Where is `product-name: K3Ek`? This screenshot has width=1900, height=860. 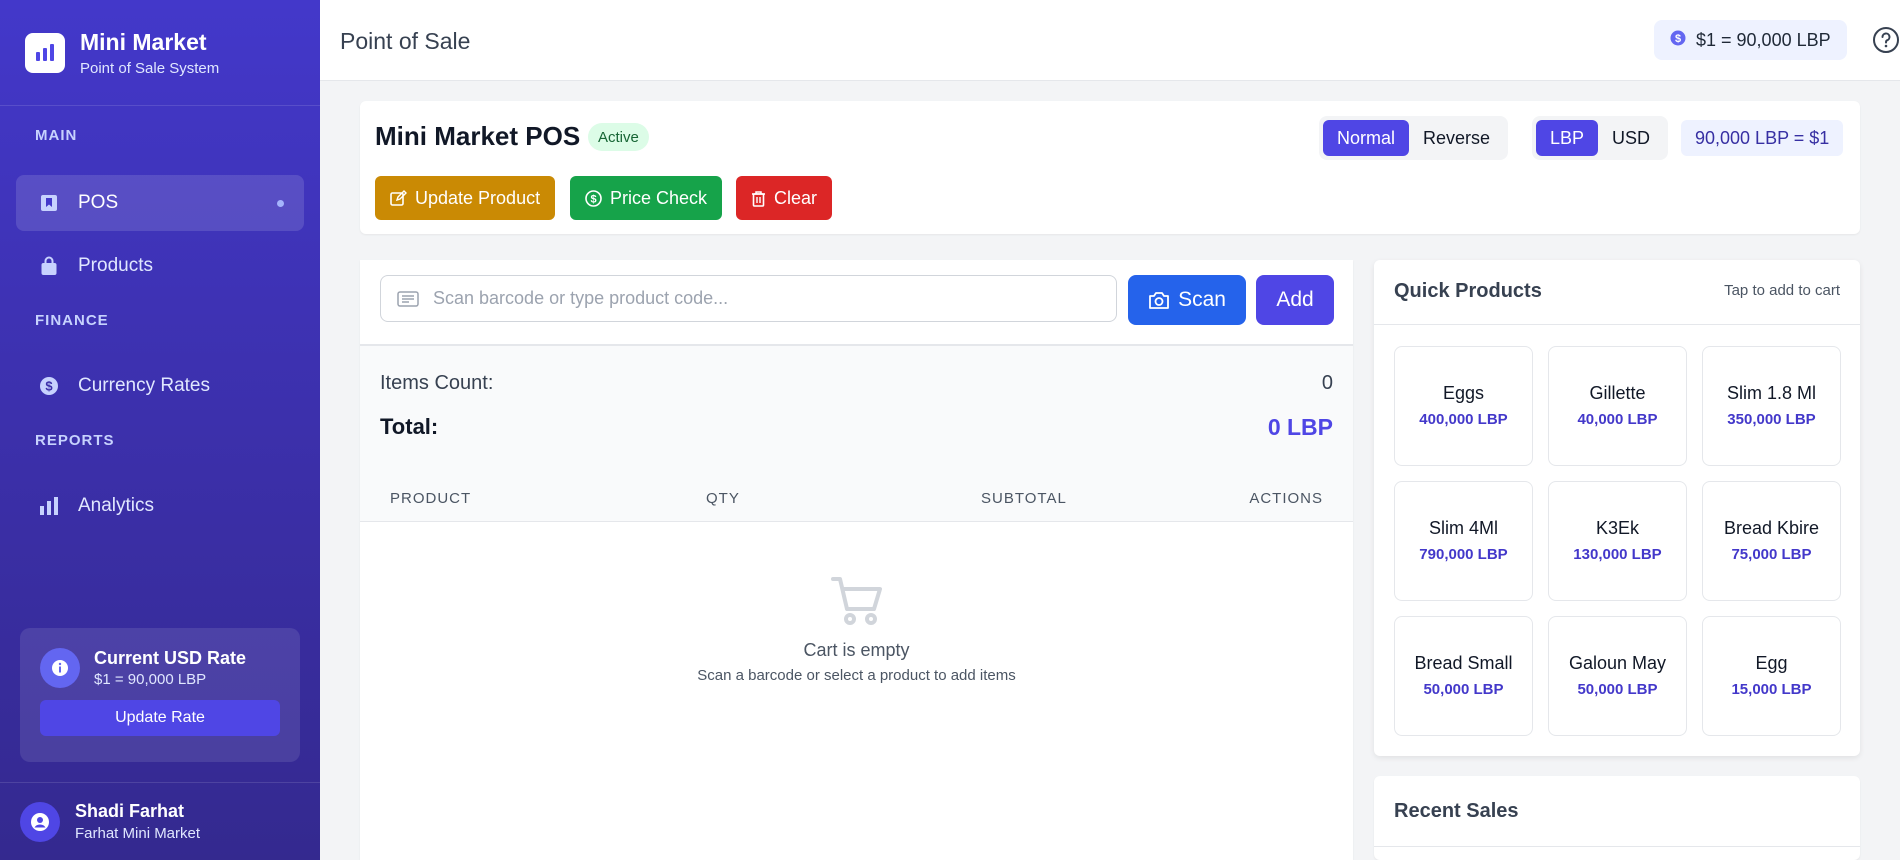
product-name: K3Ek is located at coordinates (1617, 528).